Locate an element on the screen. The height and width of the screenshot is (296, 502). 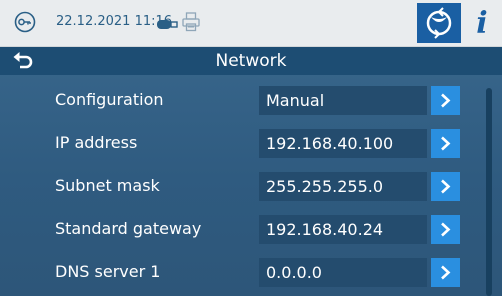
setting-row-ip-address: IP address 192.168.40.100 is located at coordinates (251, 142).